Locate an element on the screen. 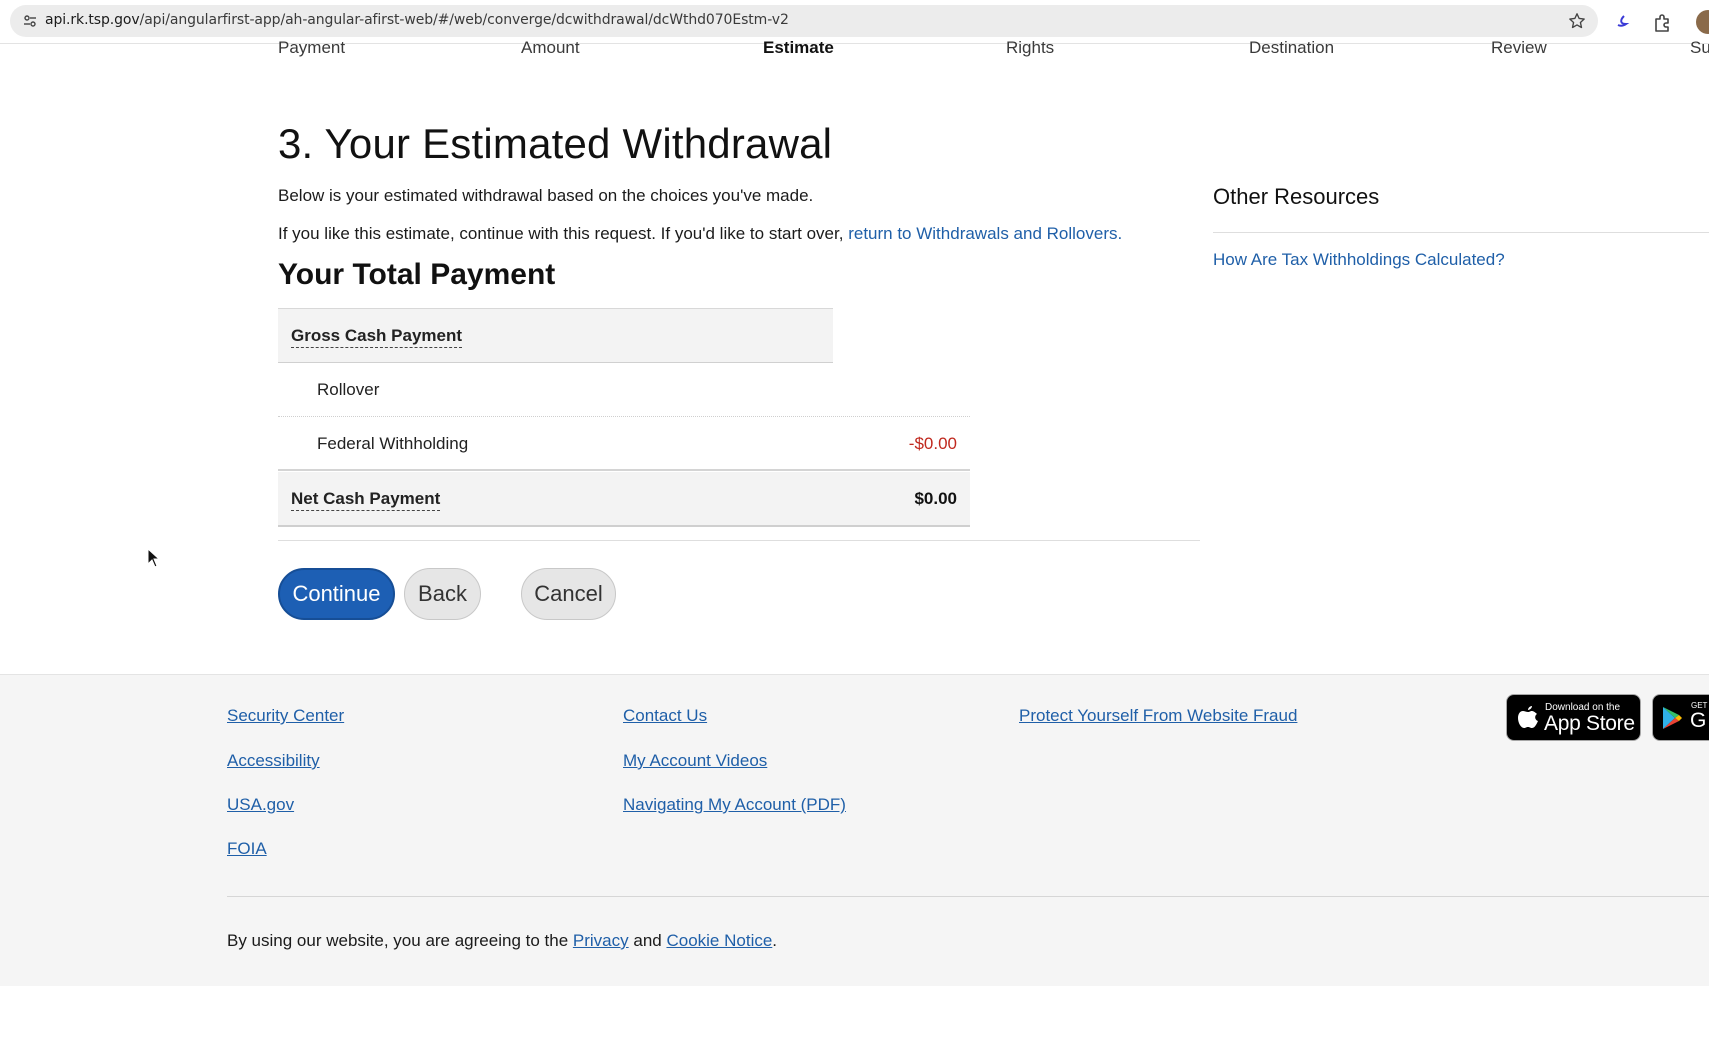 Image resolution: width=1709 pixels, height=1046 pixels. step-payment: Payment is located at coordinates (312, 47).